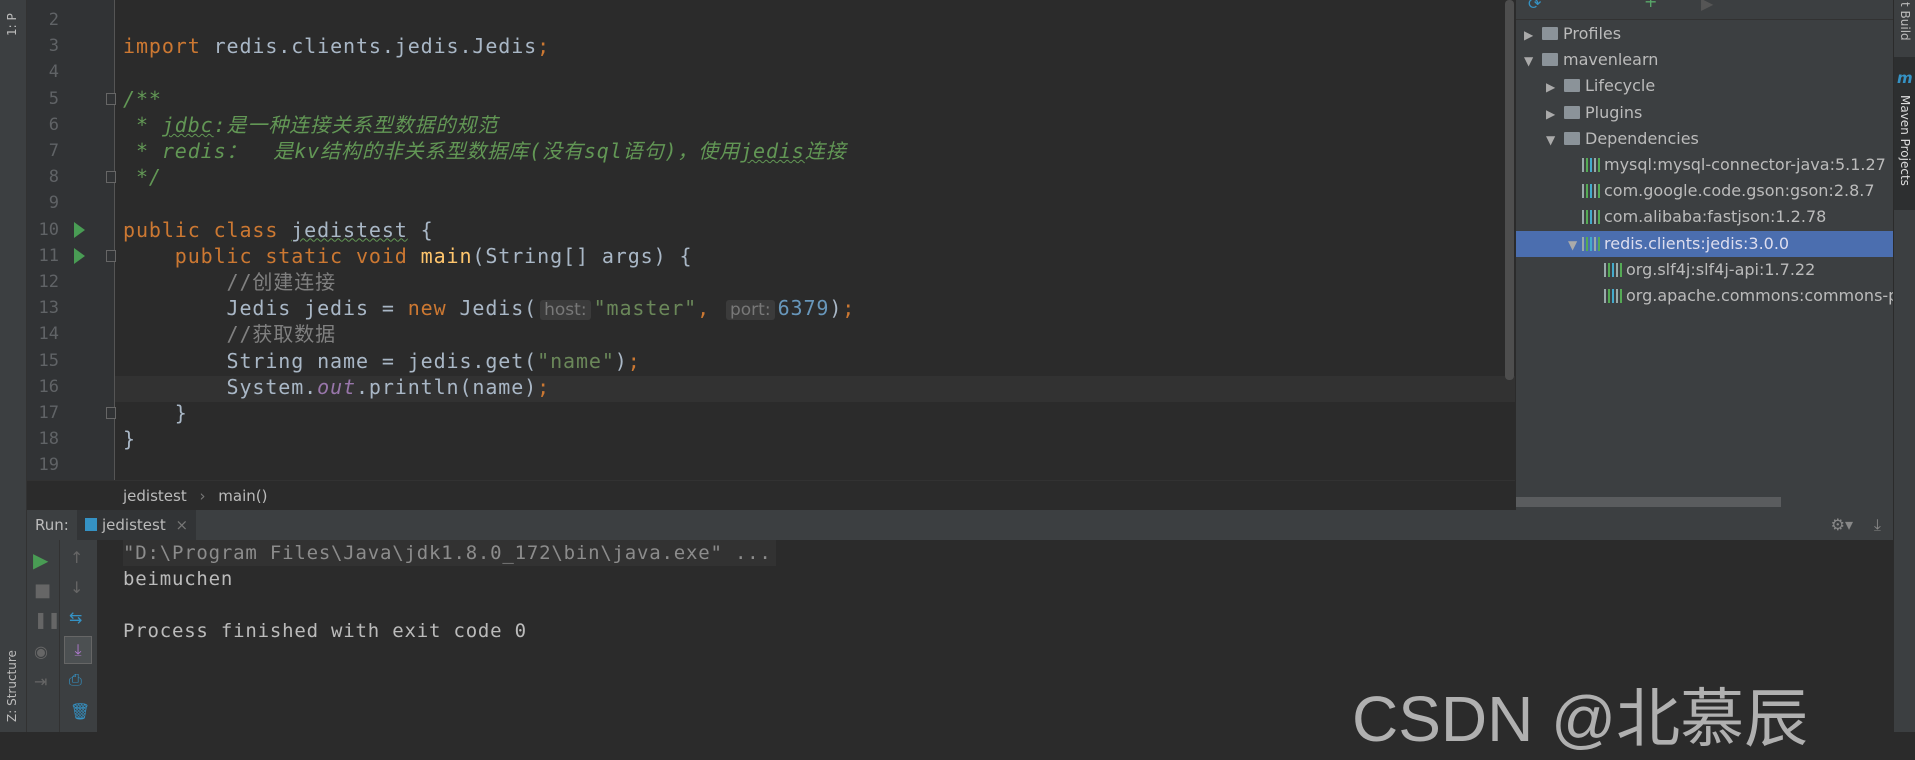 Image resolution: width=1915 pixels, height=760 pixels. Describe the element at coordinates (1704, 217) in the screenshot. I see `maven-tree-item: com.alibaba:fastjson:1.2.78` at that location.